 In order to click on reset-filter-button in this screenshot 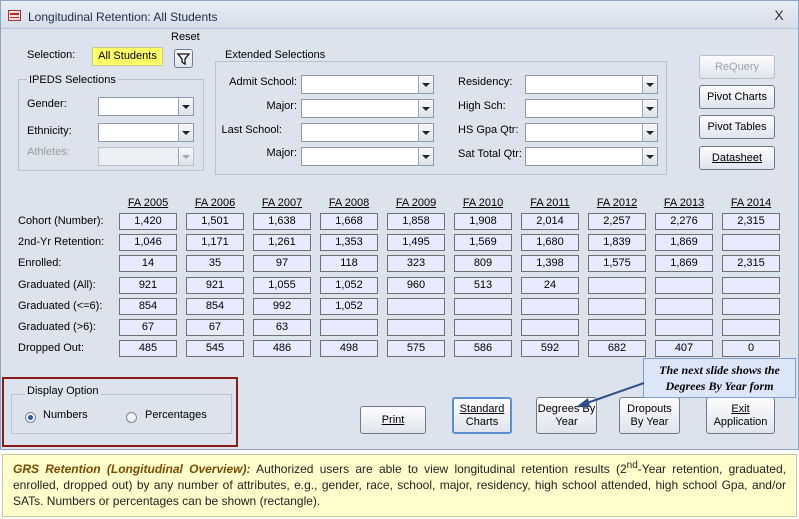, I will do `click(183, 58)`.